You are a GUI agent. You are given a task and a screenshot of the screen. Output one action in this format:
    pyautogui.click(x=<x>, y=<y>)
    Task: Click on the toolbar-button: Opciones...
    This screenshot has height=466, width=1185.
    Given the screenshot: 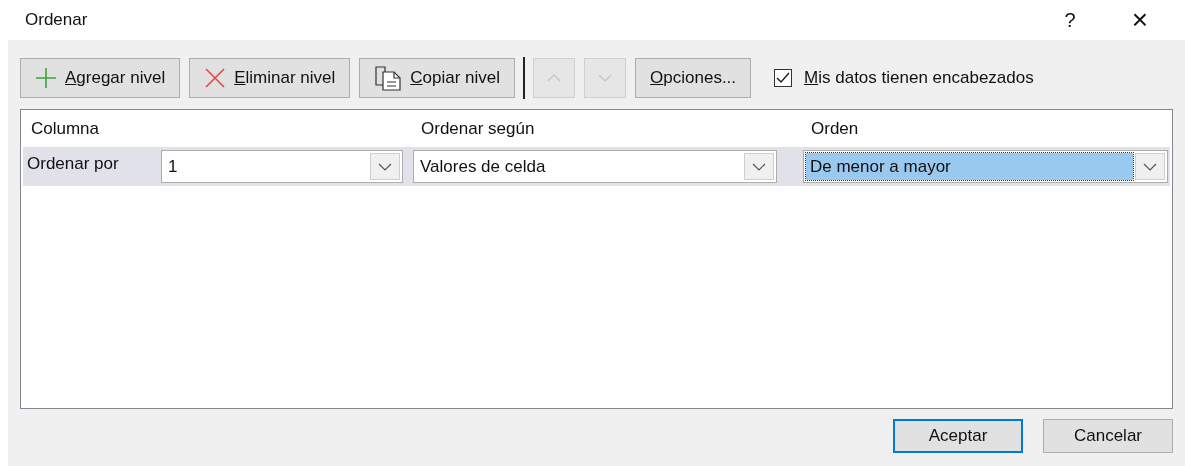 What is the action you would take?
    pyautogui.click(x=693, y=78)
    